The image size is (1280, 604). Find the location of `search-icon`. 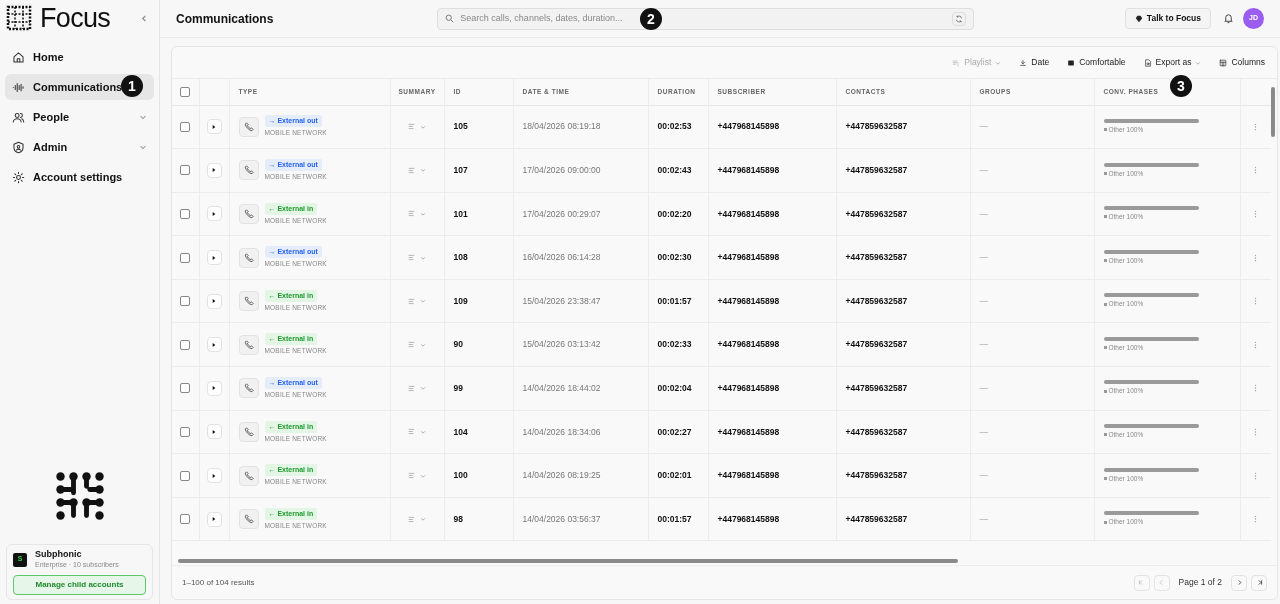

search-icon is located at coordinates (450, 18).